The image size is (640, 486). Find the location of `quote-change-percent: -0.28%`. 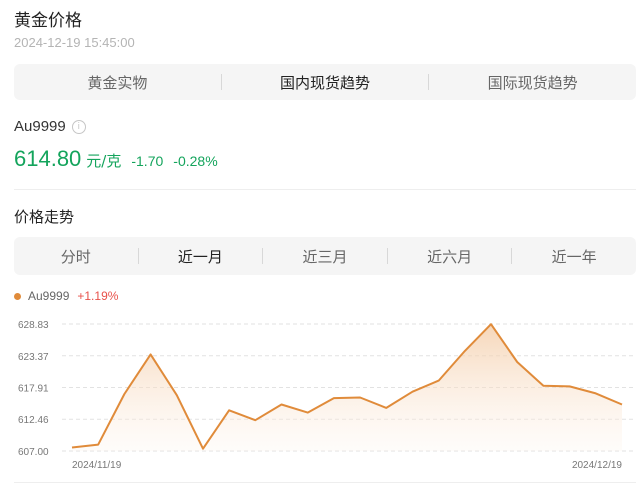

quote-change-percent: -0.28% is located at coordinates (195, 161).